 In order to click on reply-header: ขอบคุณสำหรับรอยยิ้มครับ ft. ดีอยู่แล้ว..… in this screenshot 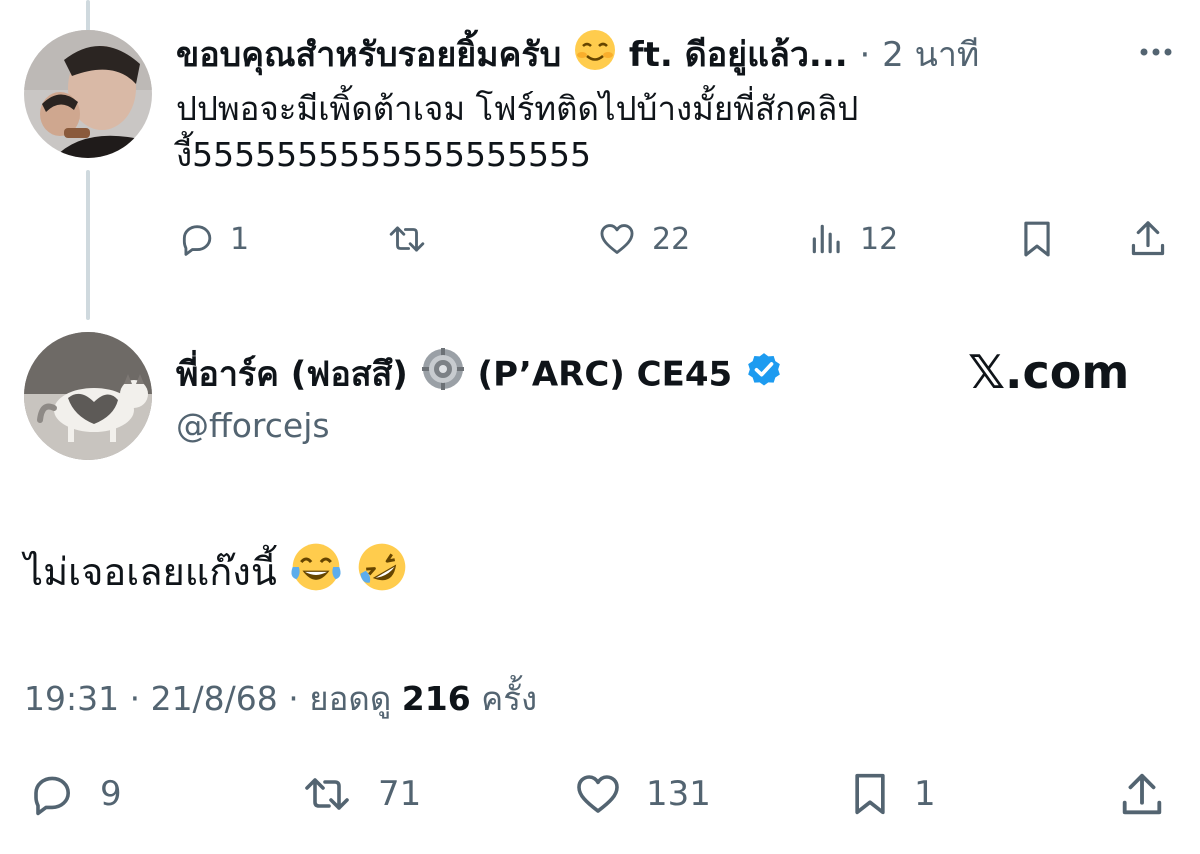, I will do `click(577, 52)`.